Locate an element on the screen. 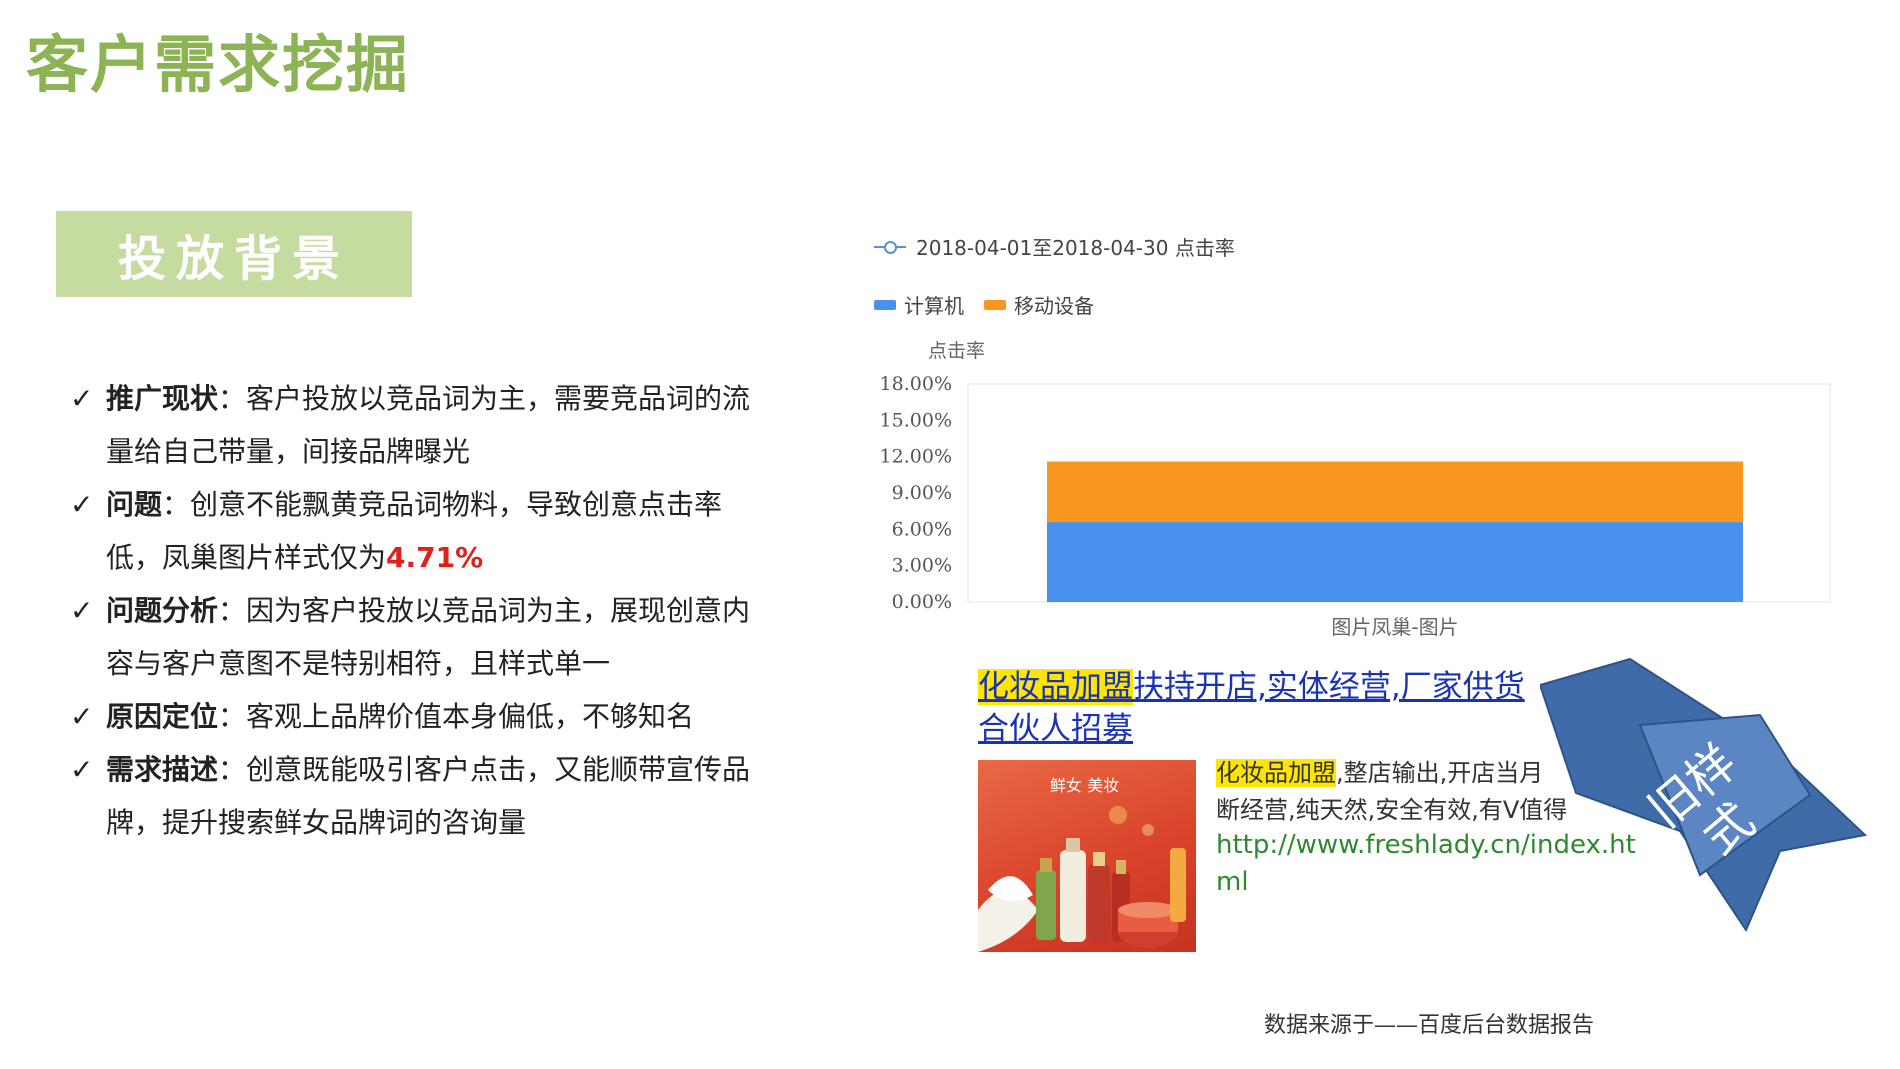 The image size is (1900, 1069). section-badge-label: 投放背景 is located at coordinates (233, 259).